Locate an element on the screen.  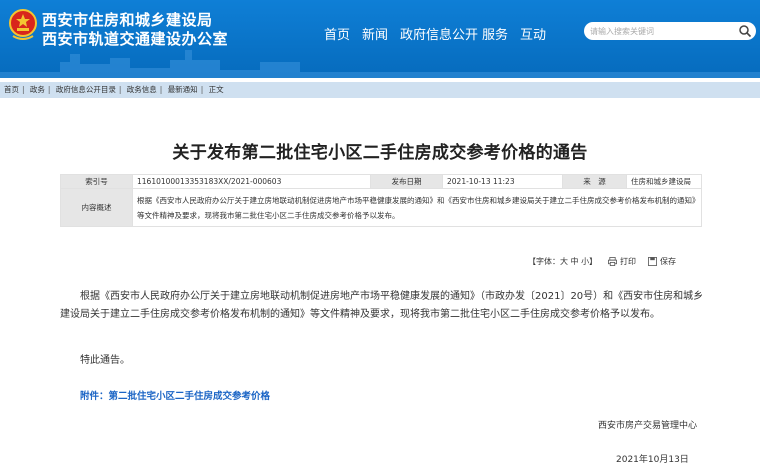
nav-home: 首页 is located at coordinates (337, 33).